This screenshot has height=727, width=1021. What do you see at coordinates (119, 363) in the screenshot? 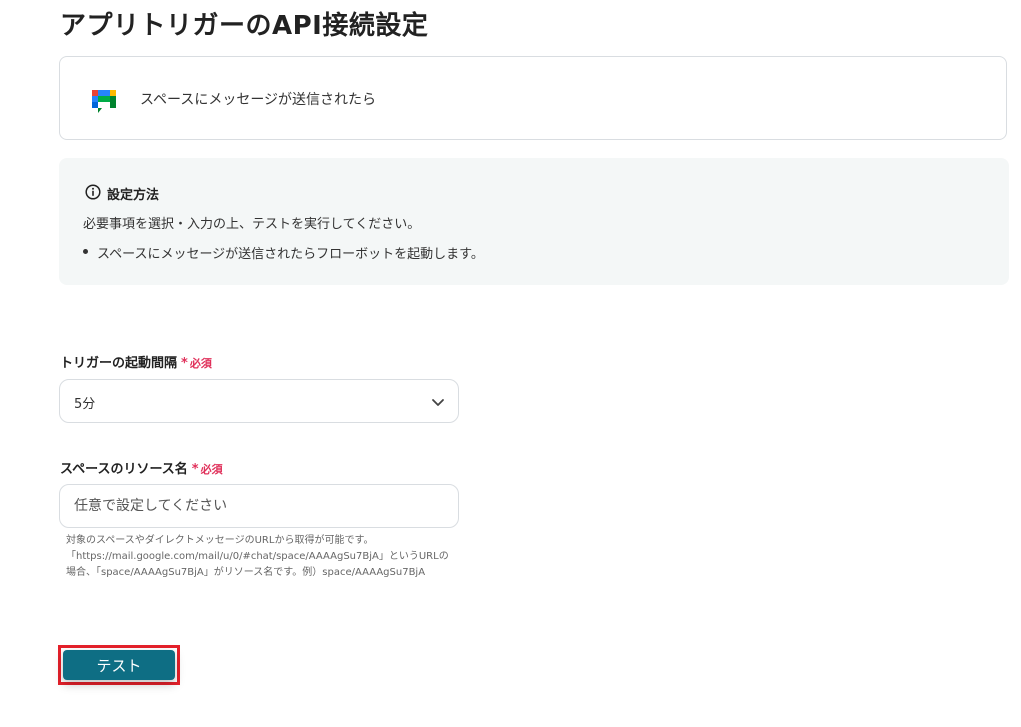
I see `interval-label-text: トリガーの起動間隔` at bounding box center [119, 363].